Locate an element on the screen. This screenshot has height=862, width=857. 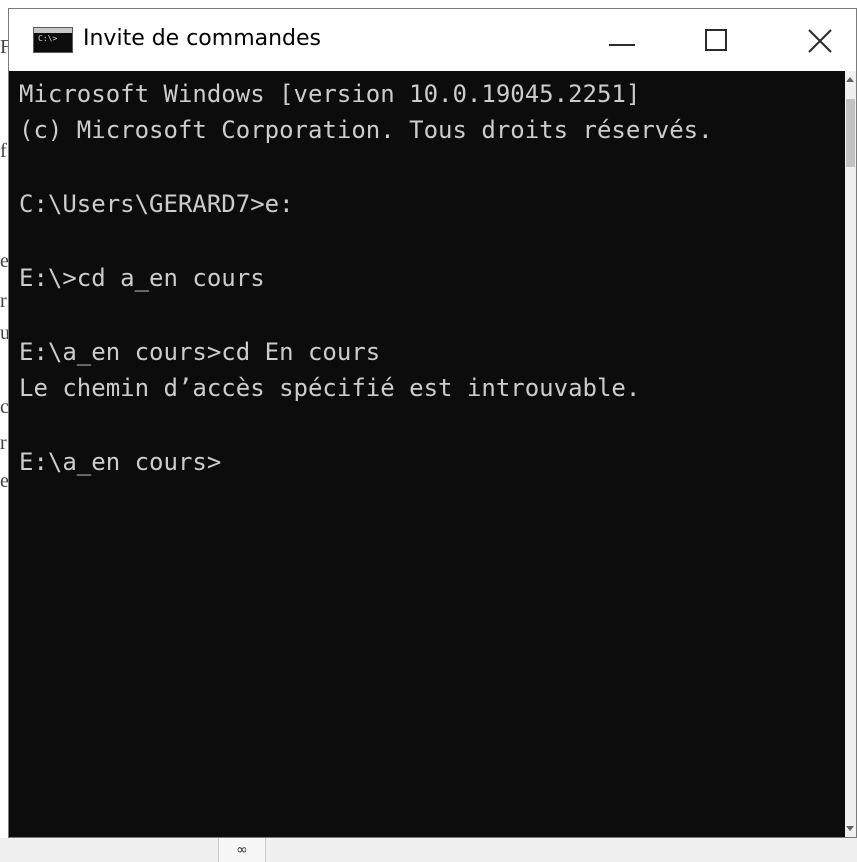
console-line: E:\a_en cours>cd En cours is located at coordinates (200, 352).